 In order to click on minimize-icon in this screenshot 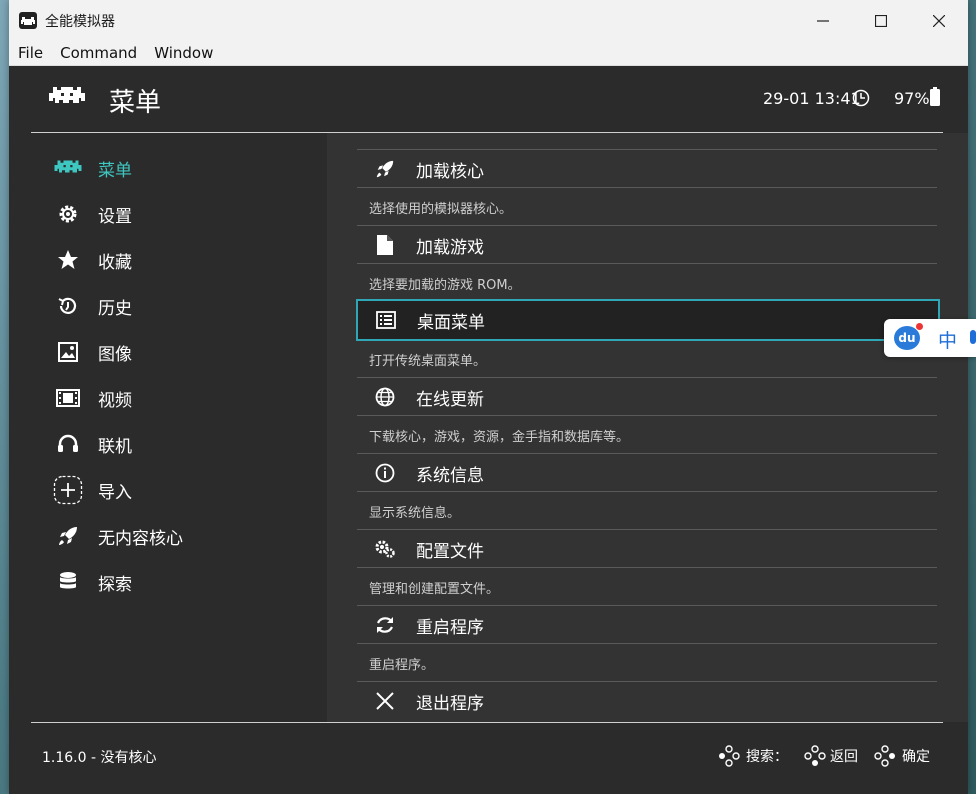, I will do `click(823, 20)`.